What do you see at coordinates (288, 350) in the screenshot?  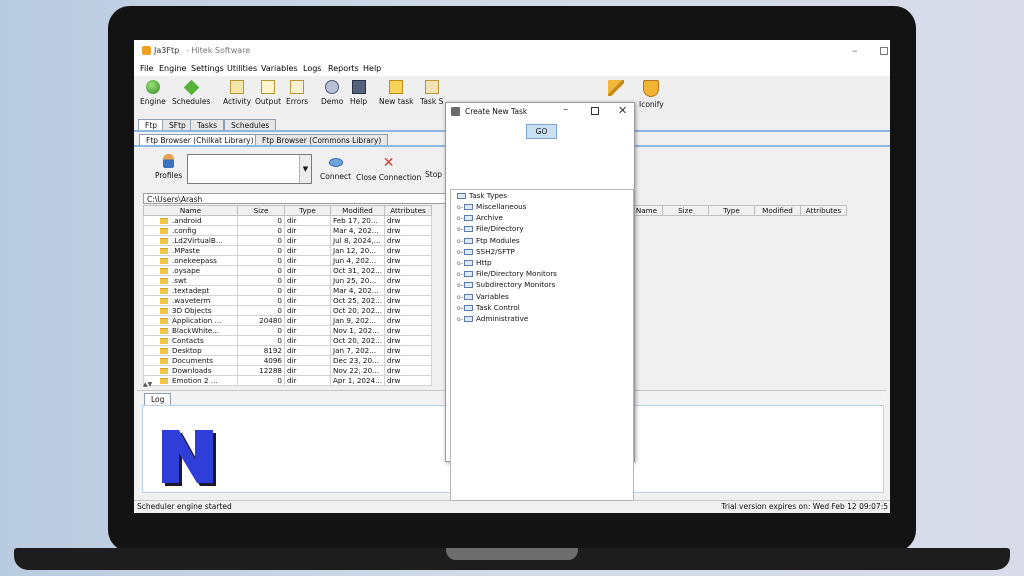 I see `table-row: Desktop 8192 dir Jan 7, 202... drw` at bounding box center [288, 350].